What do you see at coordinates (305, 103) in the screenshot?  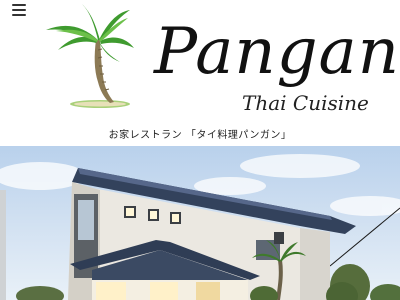 I see `logo-subtitle: Thai Cuisine` at bounding box center [305, 103].